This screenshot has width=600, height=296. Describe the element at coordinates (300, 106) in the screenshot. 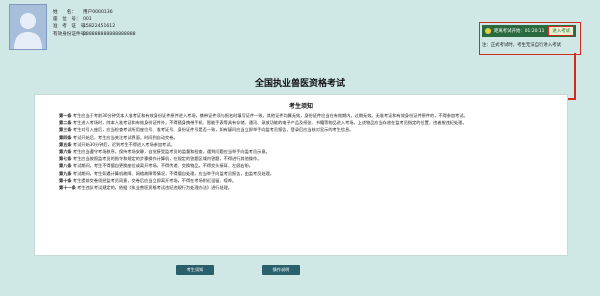

I see `notice-title: 考生须知` at that location.